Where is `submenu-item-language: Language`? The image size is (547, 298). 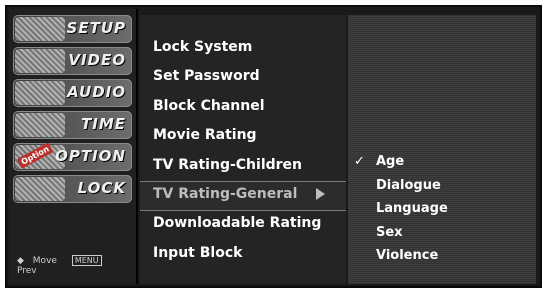 submenu-item-language: Language is located at coordinates (412, 208).